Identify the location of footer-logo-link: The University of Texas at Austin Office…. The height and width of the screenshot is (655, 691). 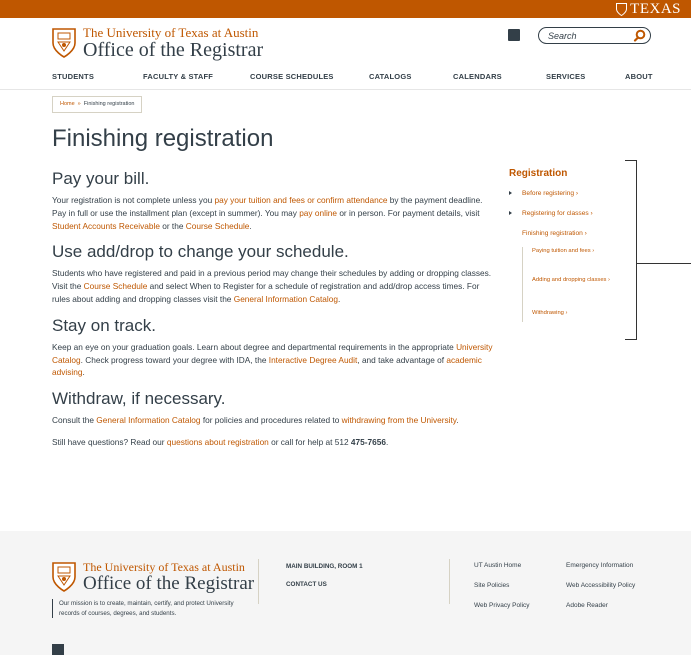
(153, 577).